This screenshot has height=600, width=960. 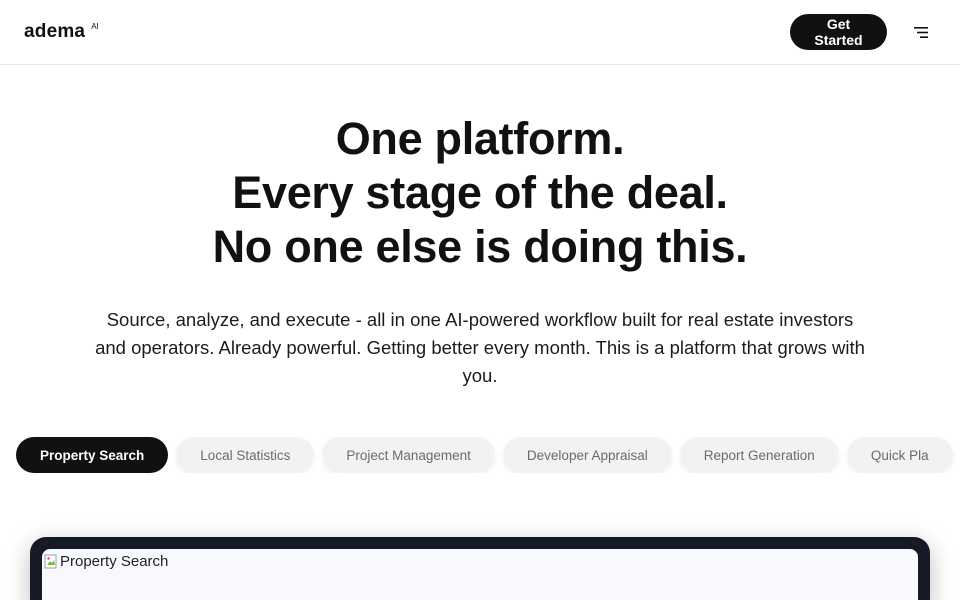 I want to click on preview-frame: Property Search, so click(x=480, y=568).